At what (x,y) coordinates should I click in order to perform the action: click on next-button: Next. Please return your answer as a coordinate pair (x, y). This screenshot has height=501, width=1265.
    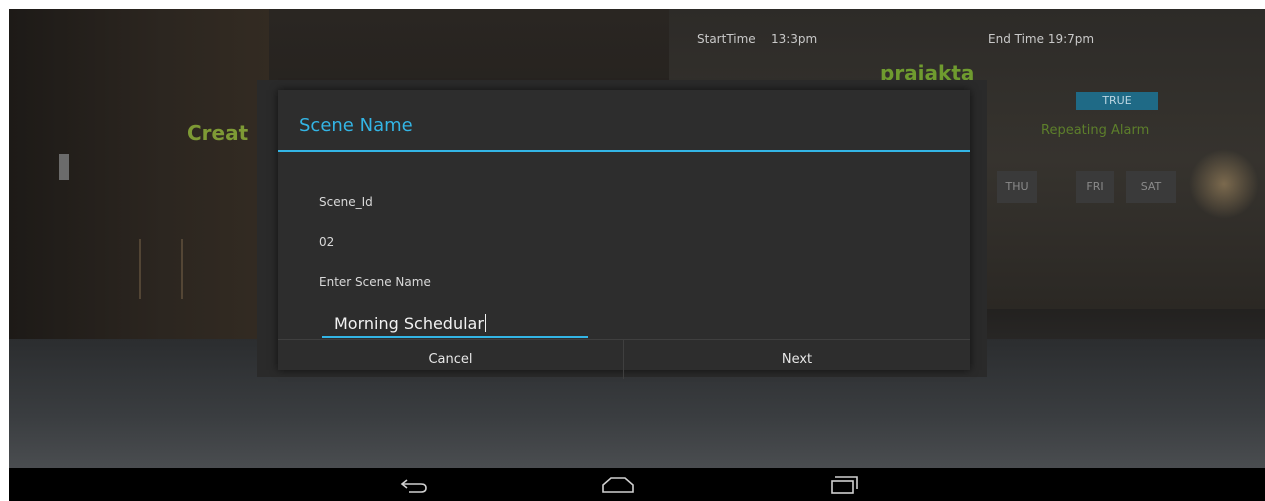
    Looking at the image, I should click on (797, 360).